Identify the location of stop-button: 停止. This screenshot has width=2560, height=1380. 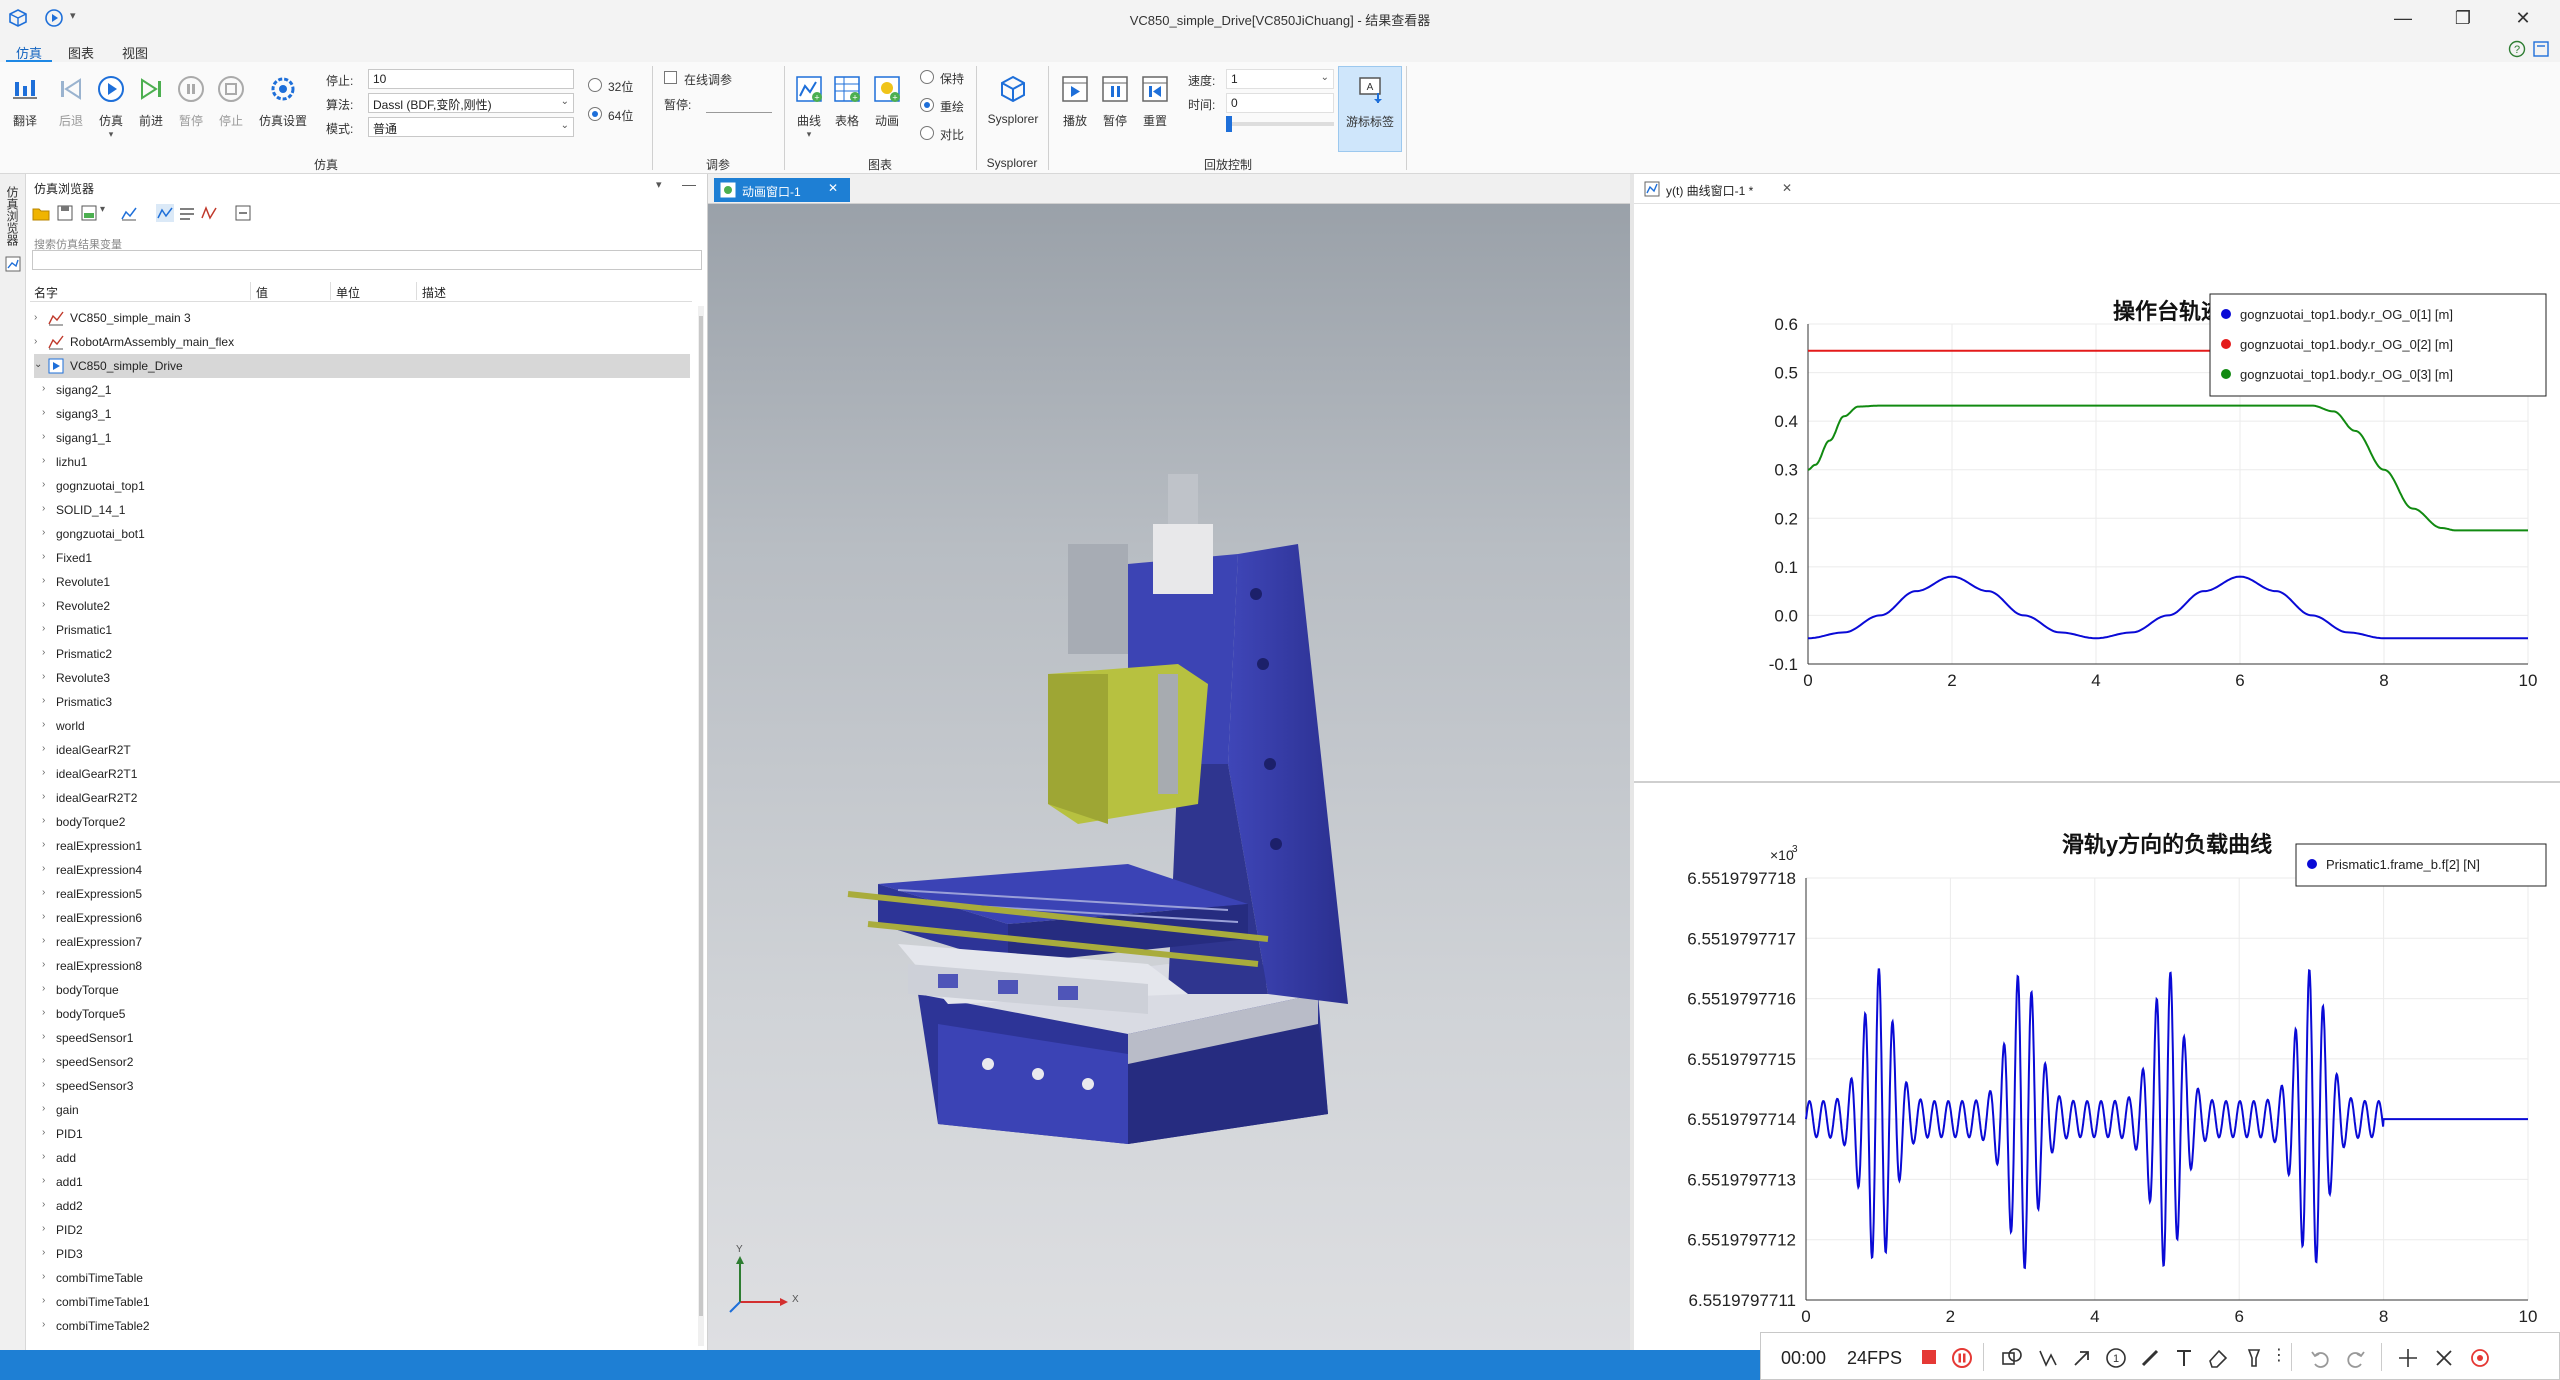
(231, 115).